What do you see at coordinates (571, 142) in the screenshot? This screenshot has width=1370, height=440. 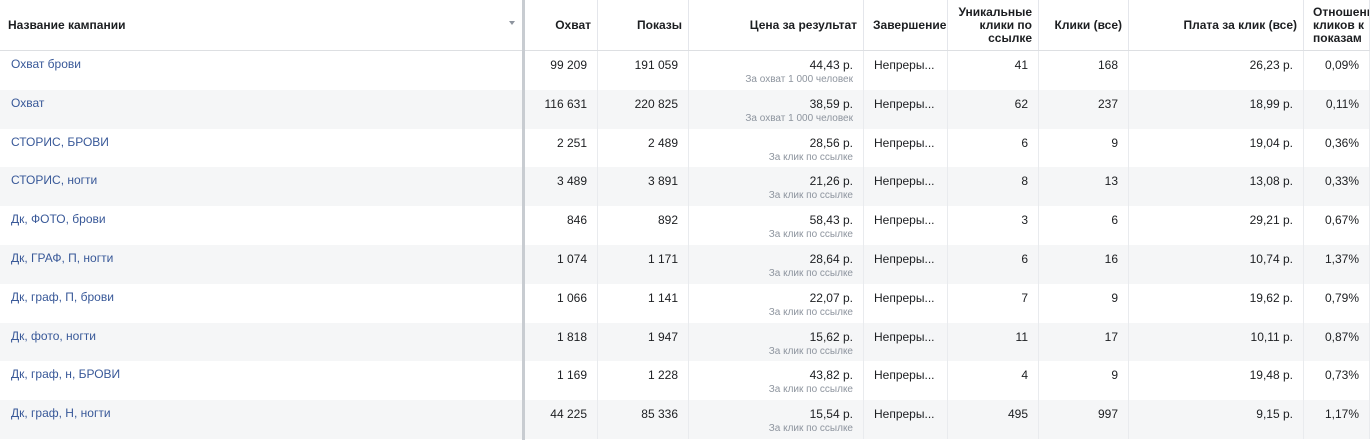 I see `reach-value: 2 251` at bounding box center [571, 142].